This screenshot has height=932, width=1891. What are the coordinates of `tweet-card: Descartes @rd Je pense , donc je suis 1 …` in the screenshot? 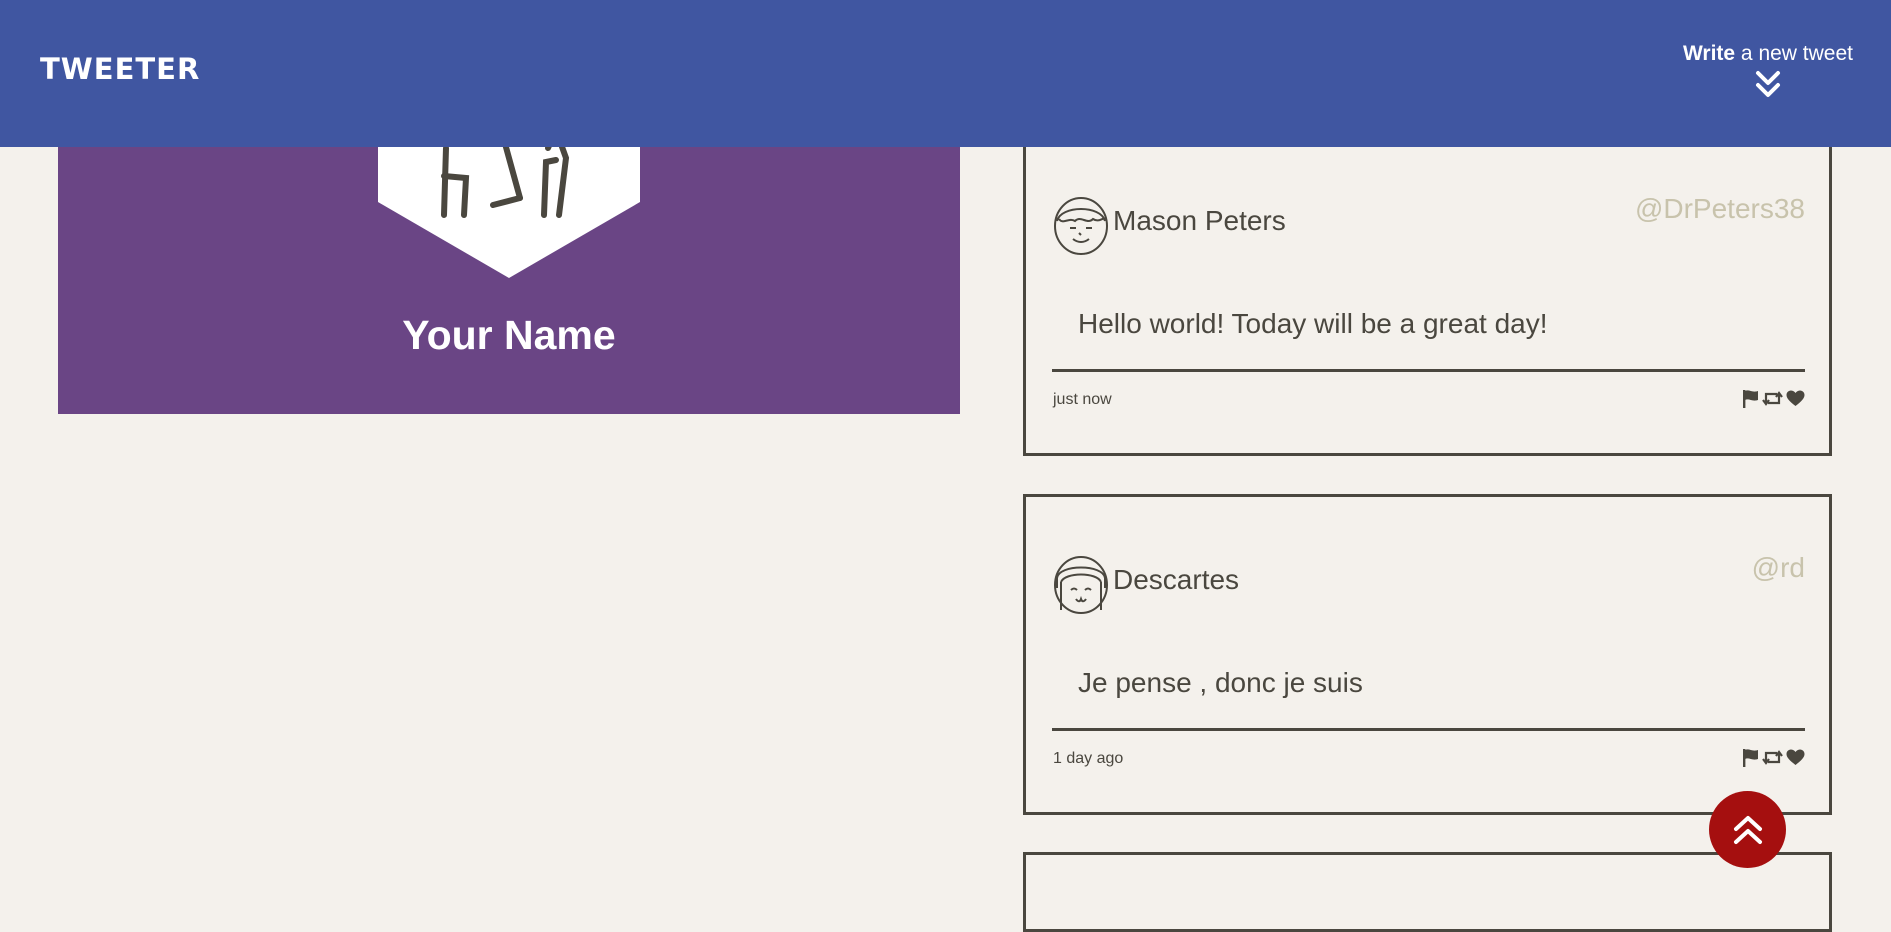 It's located at (1427, 654).